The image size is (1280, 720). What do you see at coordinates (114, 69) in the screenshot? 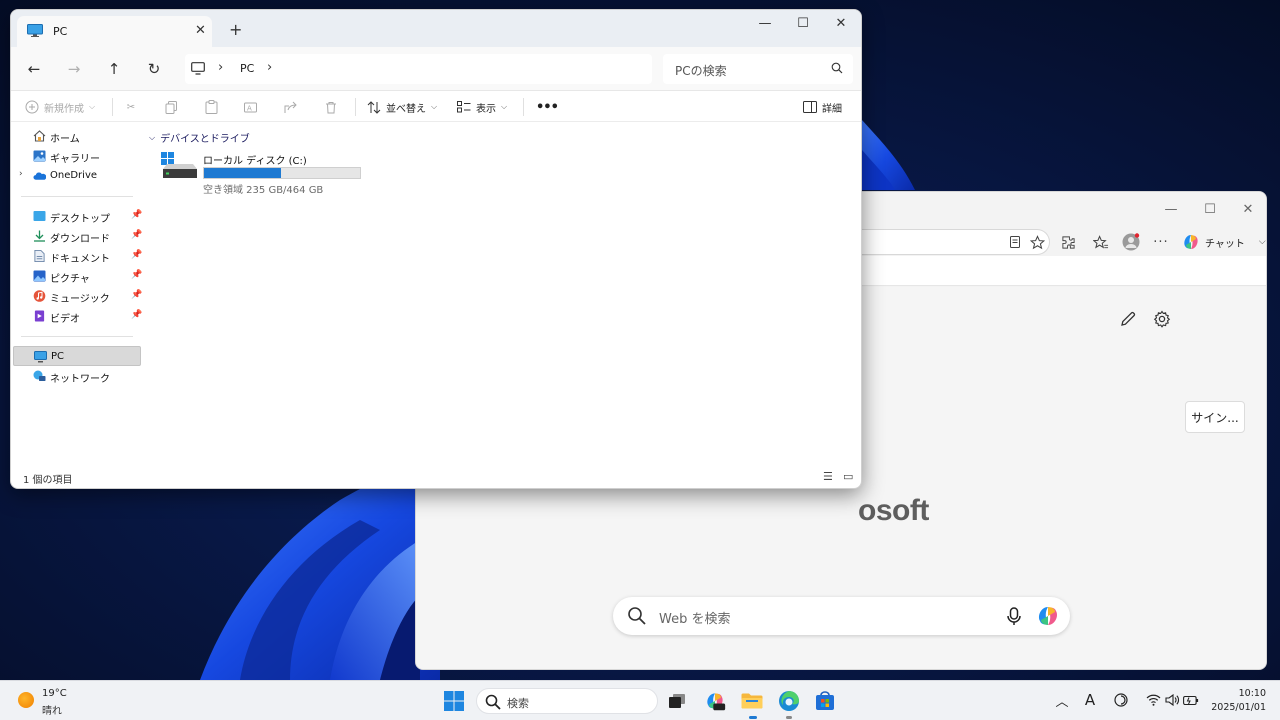
I see `up-arrow-icon: ↑` at bounding box center [114, 69].